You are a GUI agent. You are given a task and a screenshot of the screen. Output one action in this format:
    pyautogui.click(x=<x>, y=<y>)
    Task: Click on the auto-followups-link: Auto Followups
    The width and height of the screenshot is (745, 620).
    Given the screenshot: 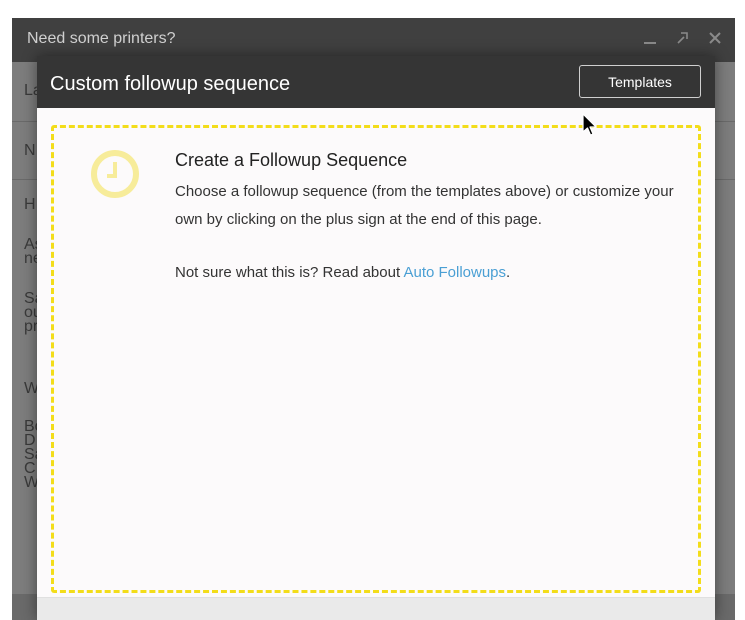 What is the action you would take?
    pyautogui.click(x=454, y=272)
    